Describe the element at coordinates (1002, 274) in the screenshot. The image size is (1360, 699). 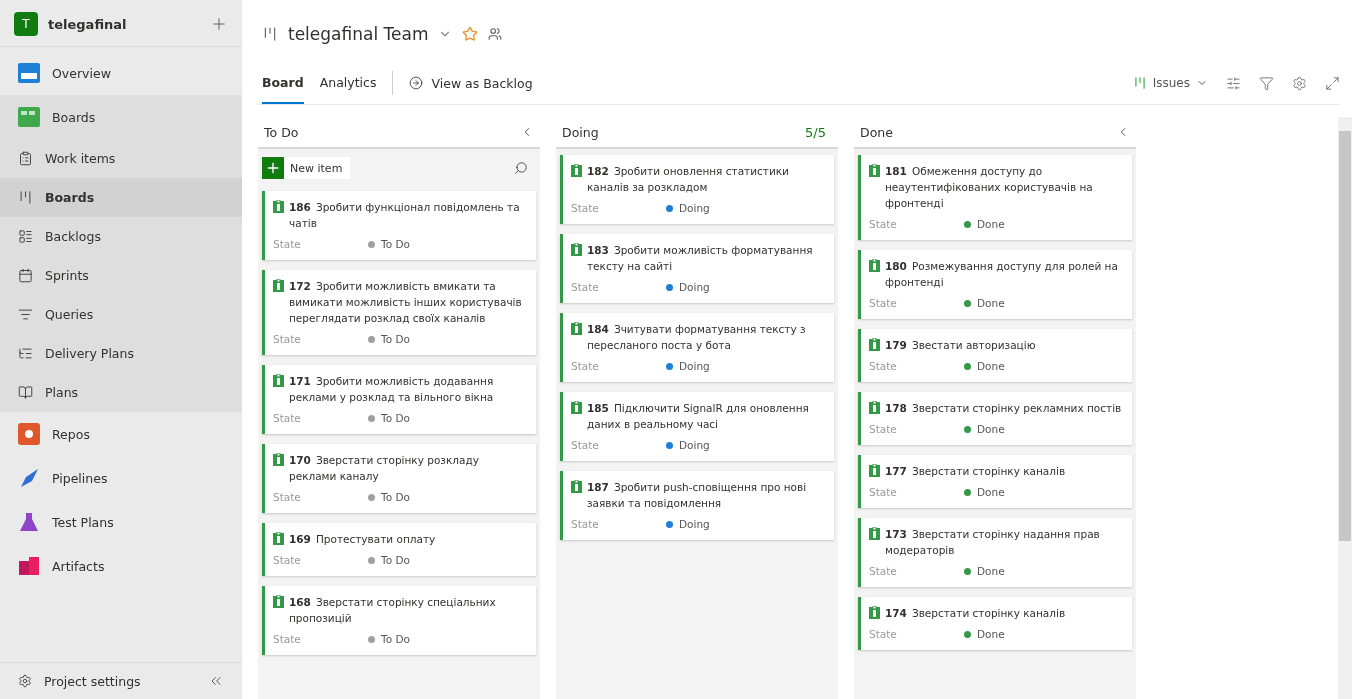
I see `work-item-title: 180 Розмежування доступу для ролей на фронтенді` at that location.